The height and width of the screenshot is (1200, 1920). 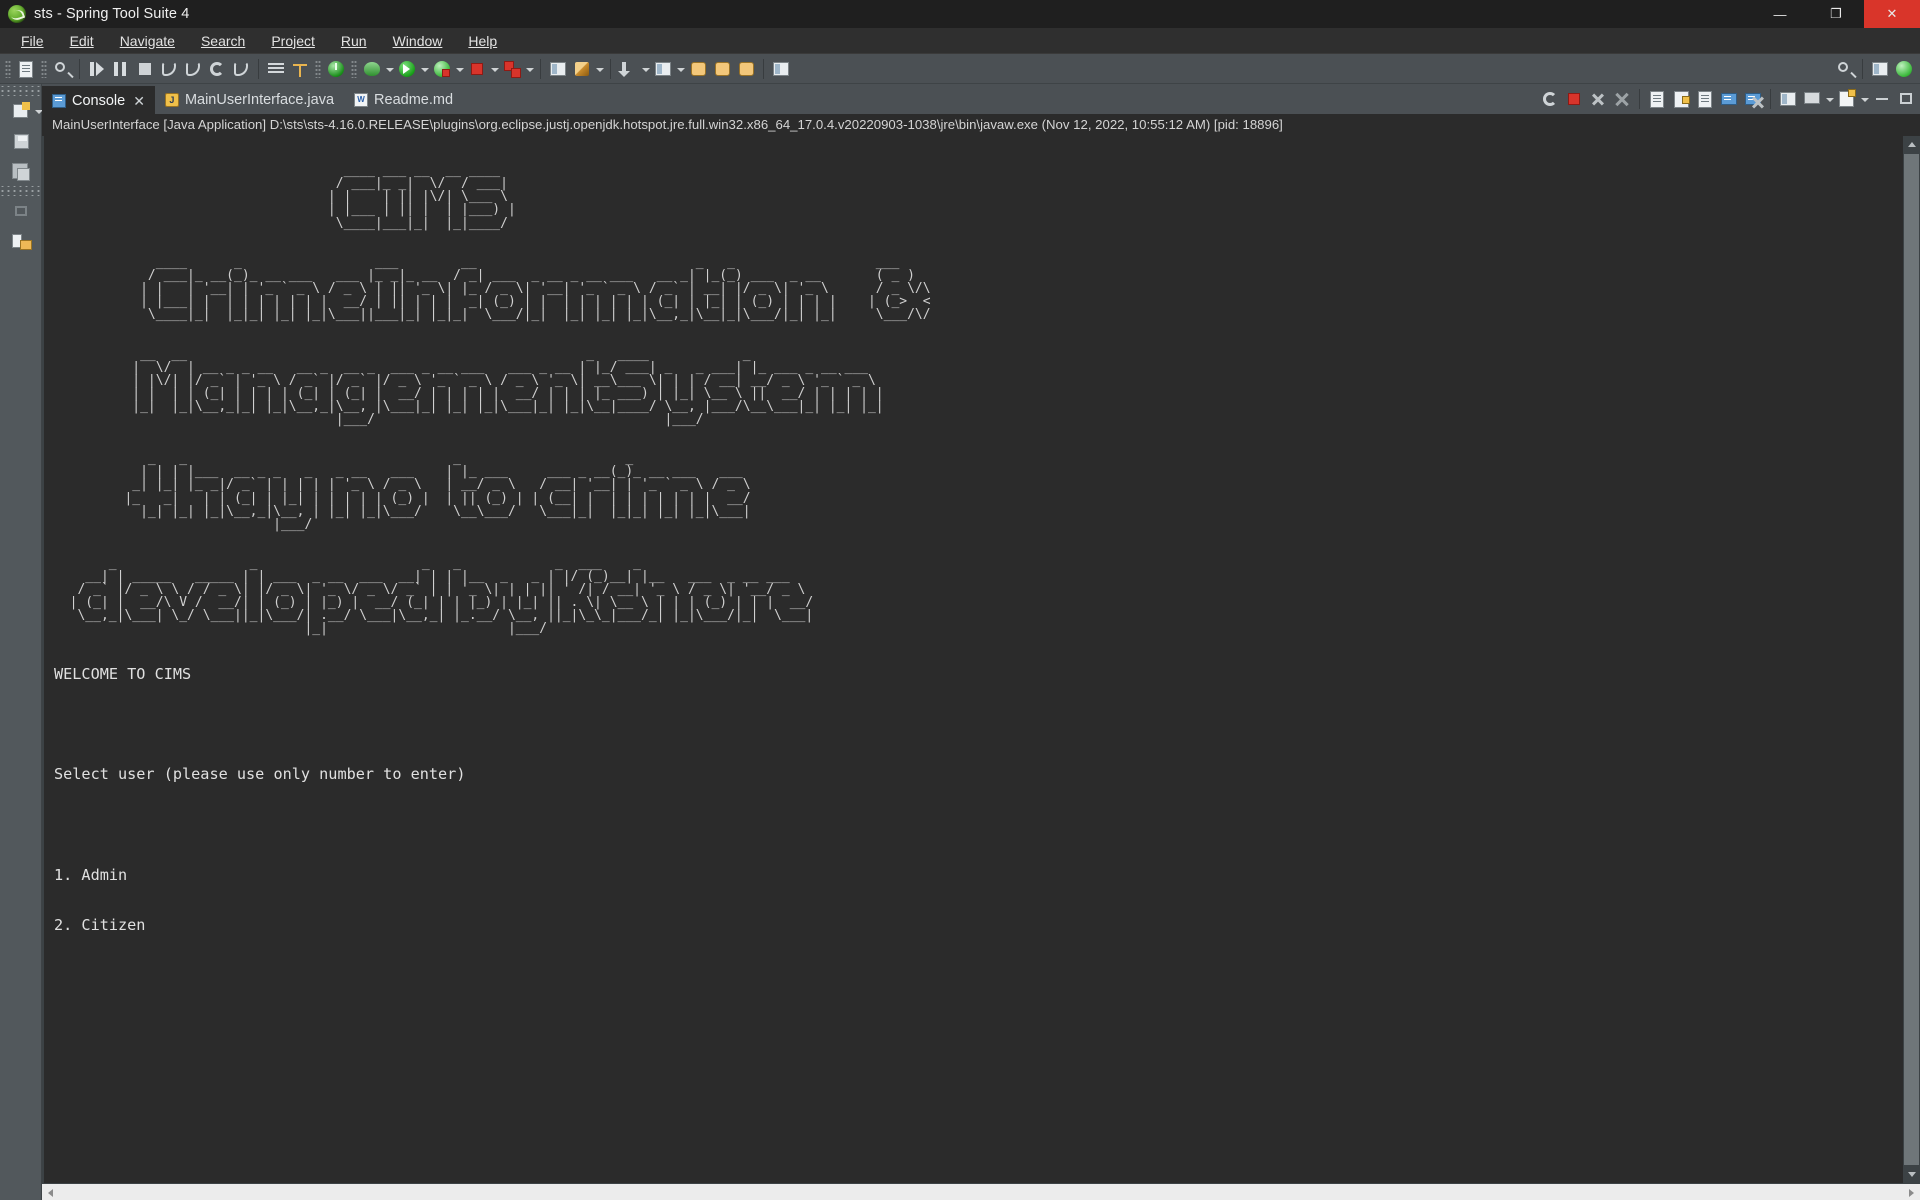 I want to click on run-last-dropdown-arrow, so click(x=459, y=69).